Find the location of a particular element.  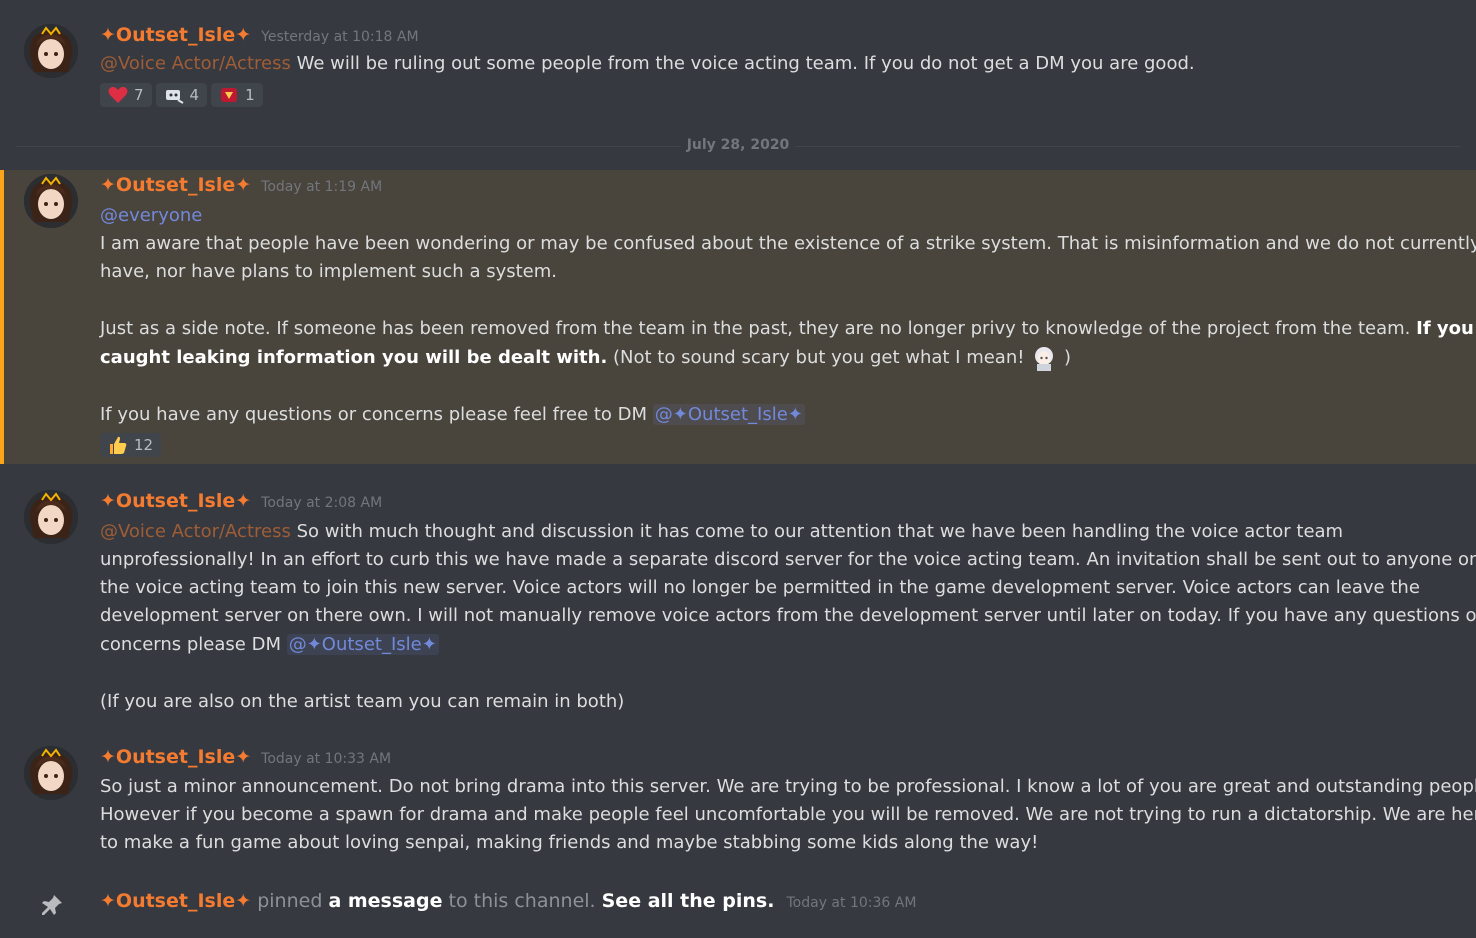

reaction-count: 7 is located at coordinates (139, 95).